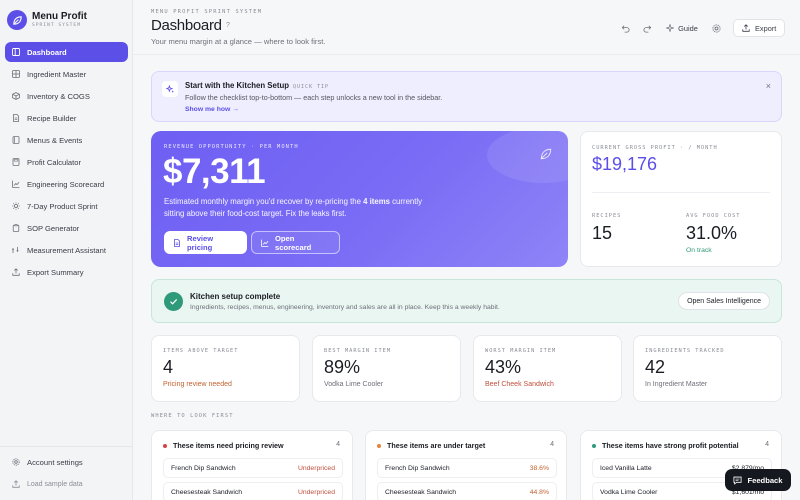 This screenshot has width=800, height=500. Describe the element at coordinates (231, 147) in the screenshot. I see `revenue-opportunity-label: REVENUE OPPORTUNITY · PER MONTH` at that location.